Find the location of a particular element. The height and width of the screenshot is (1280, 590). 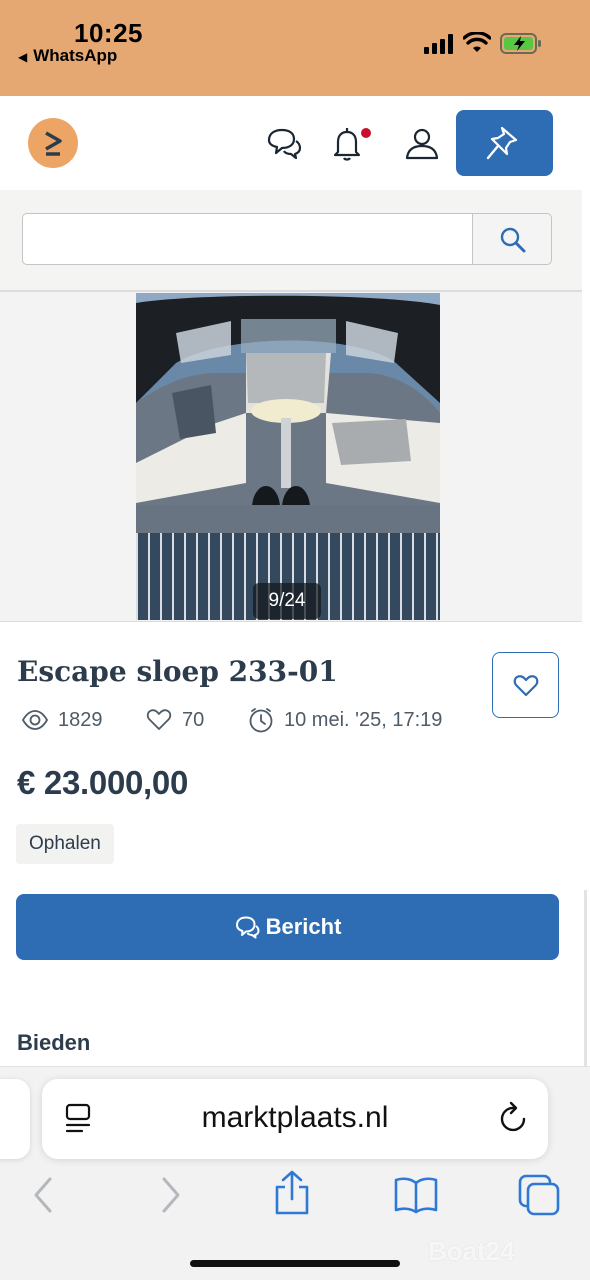

back-to-app-link: ◀ WhatsApp is located at coordinates (67, 56).